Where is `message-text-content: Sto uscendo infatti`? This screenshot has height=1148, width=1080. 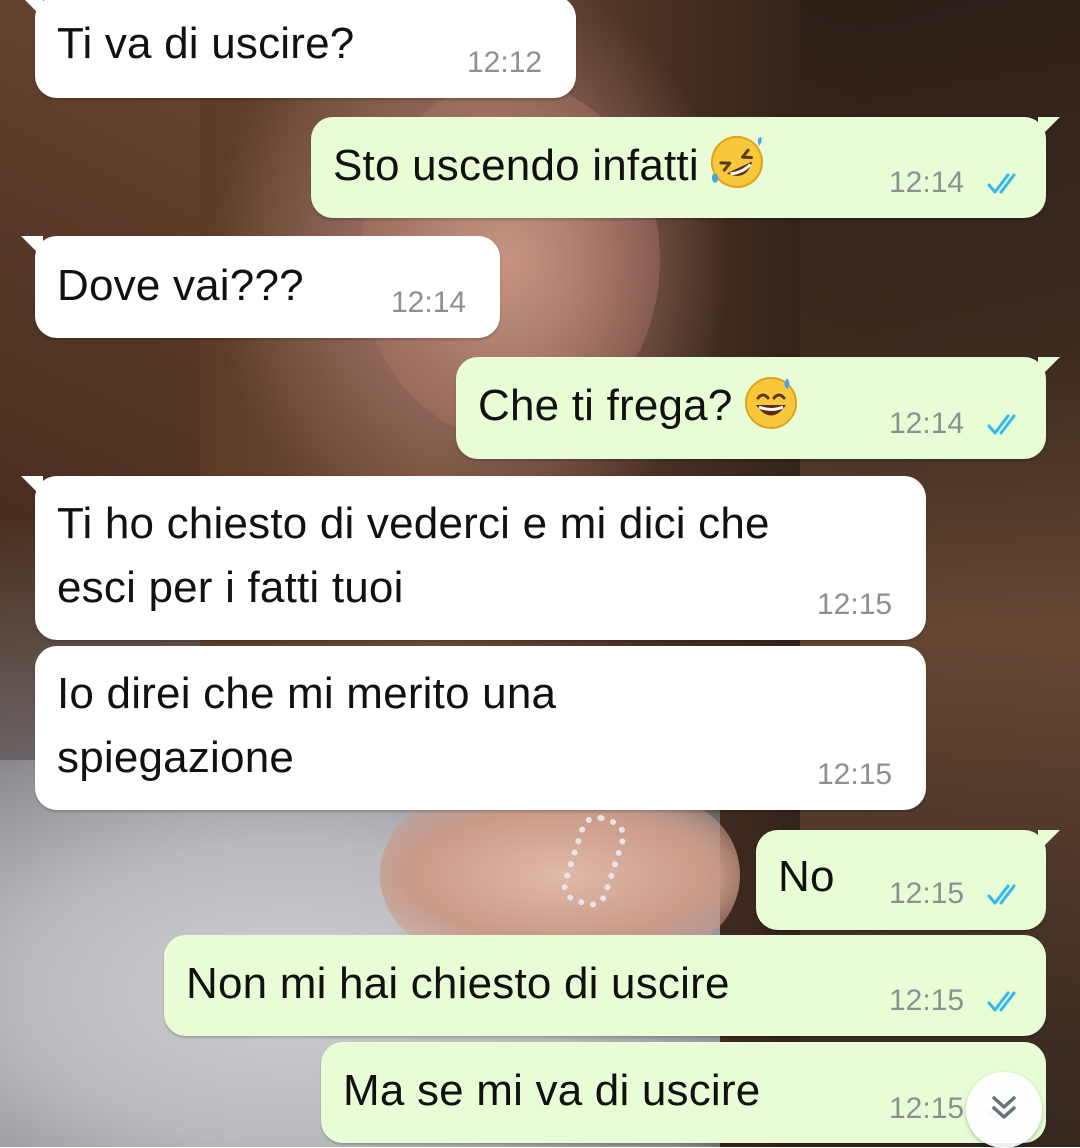
message-text-content: Sto uscendo infatti is located at coordinates (516, 165).